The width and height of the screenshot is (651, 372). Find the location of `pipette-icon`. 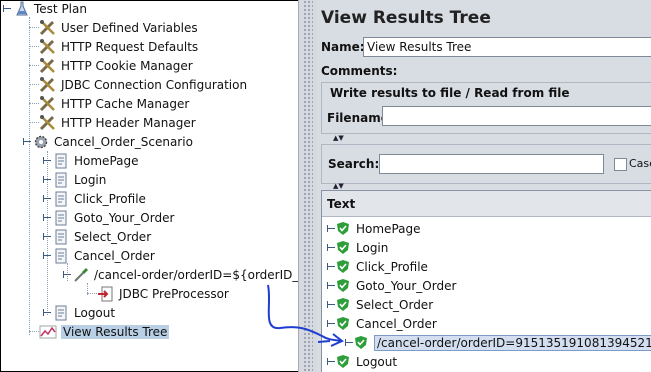

pipette-icon is located at coordinates (81, 275).